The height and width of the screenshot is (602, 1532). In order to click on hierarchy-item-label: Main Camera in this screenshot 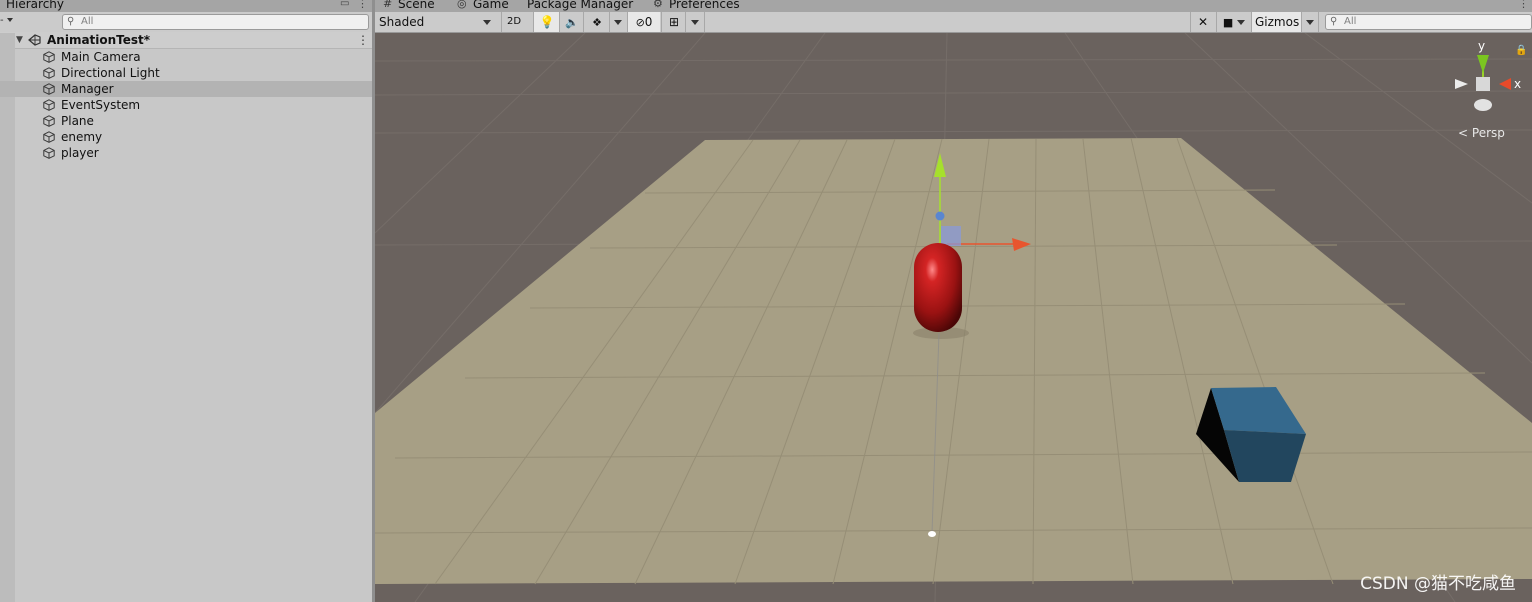, I will do `click(101, 57)`.